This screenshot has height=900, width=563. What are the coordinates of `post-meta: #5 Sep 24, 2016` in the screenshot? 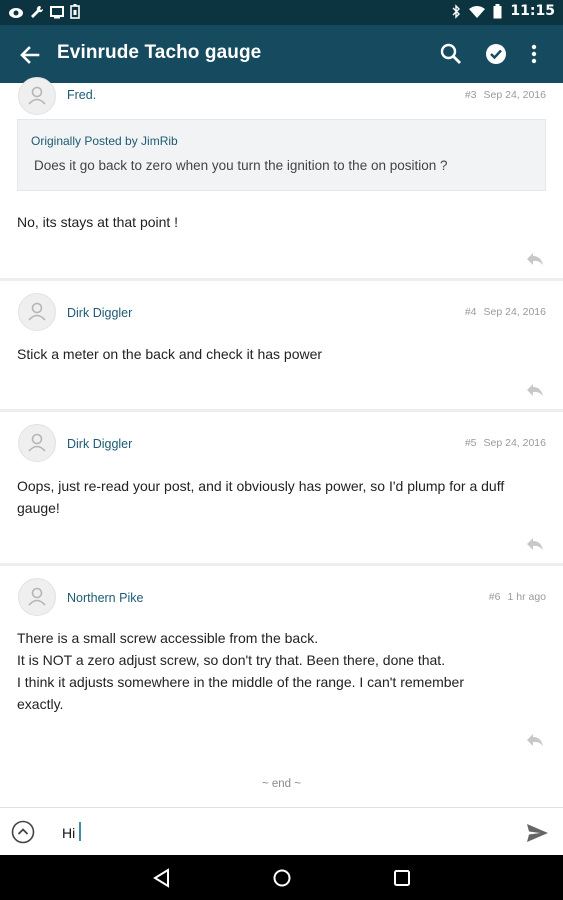 It's located at (505, 443).